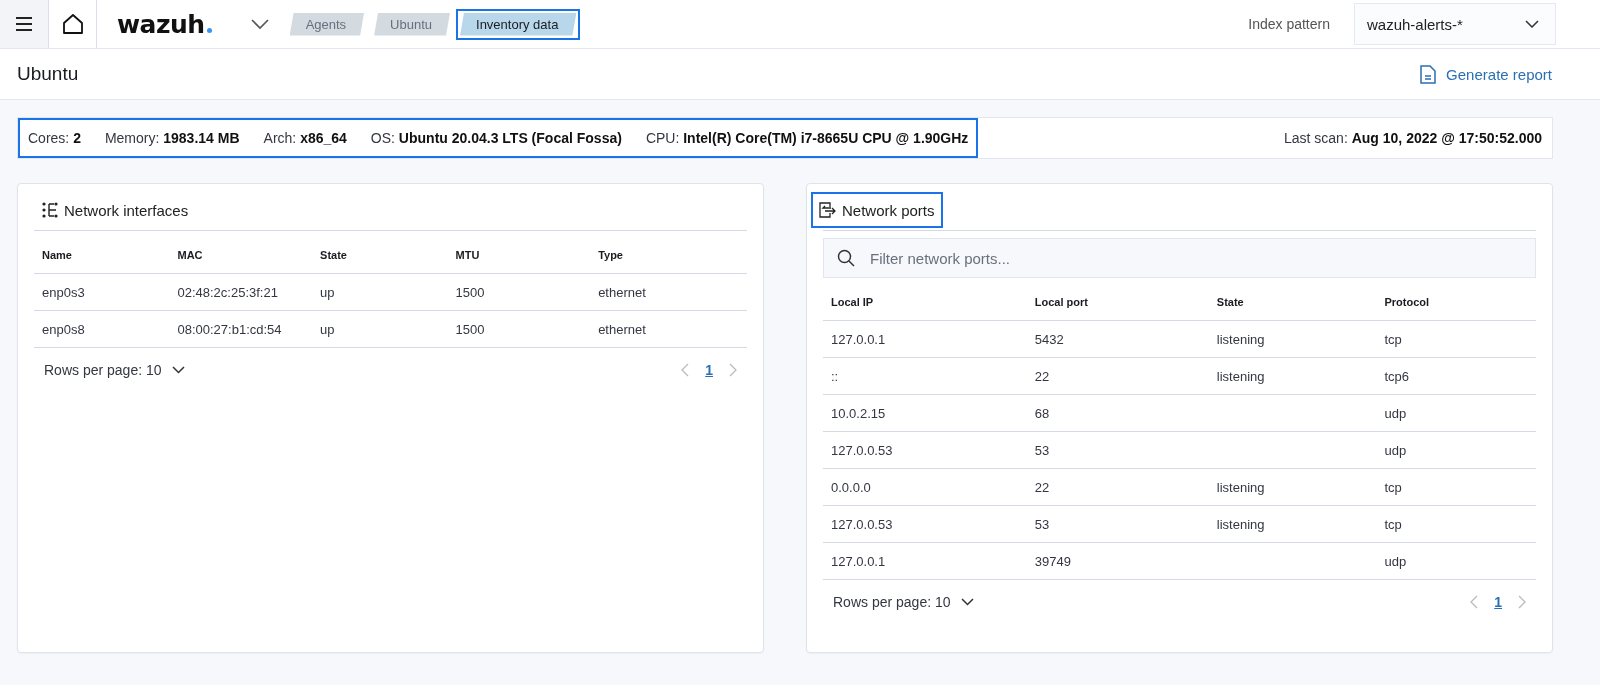 The image size is (1600, 685). I want to click on column-header: Local IP, so click(925, 302).